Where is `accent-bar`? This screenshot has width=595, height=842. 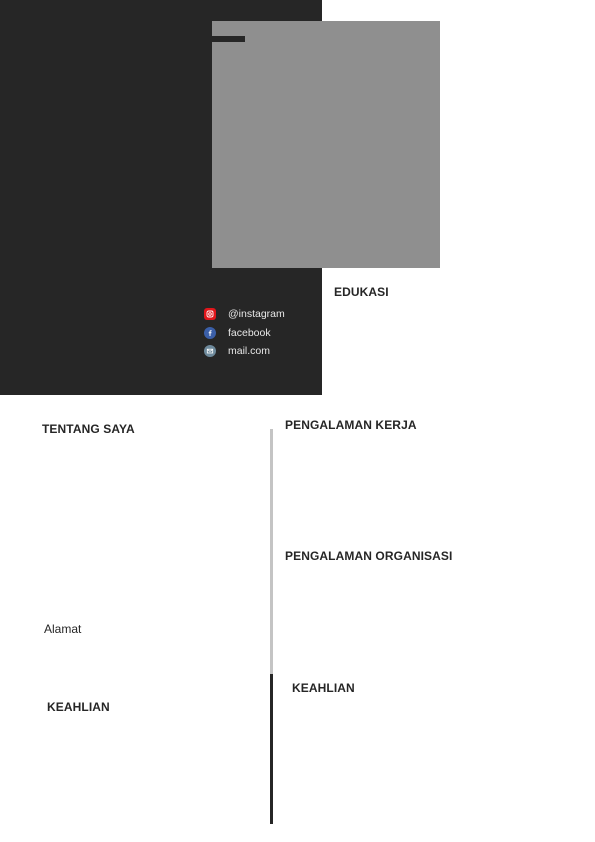 accent-bar is located at coordinates (228, 39).